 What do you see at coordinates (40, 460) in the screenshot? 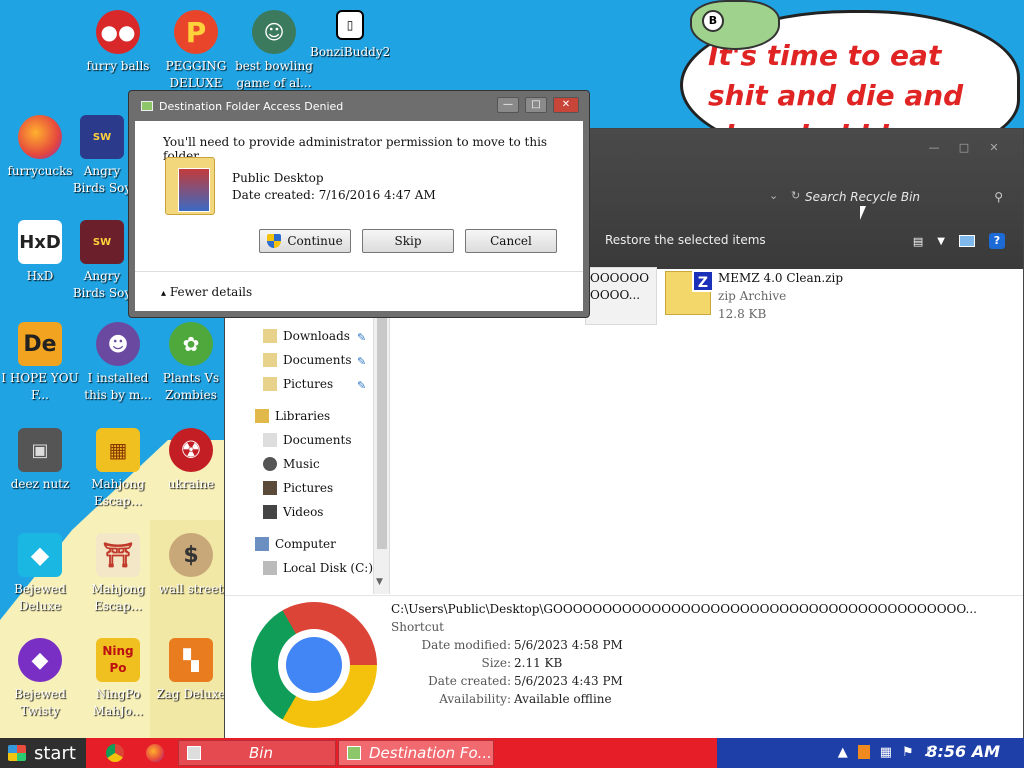
I see `desktop-icon-deez-nutz: ▣ deez nutz` at bounding box center [40, 460].